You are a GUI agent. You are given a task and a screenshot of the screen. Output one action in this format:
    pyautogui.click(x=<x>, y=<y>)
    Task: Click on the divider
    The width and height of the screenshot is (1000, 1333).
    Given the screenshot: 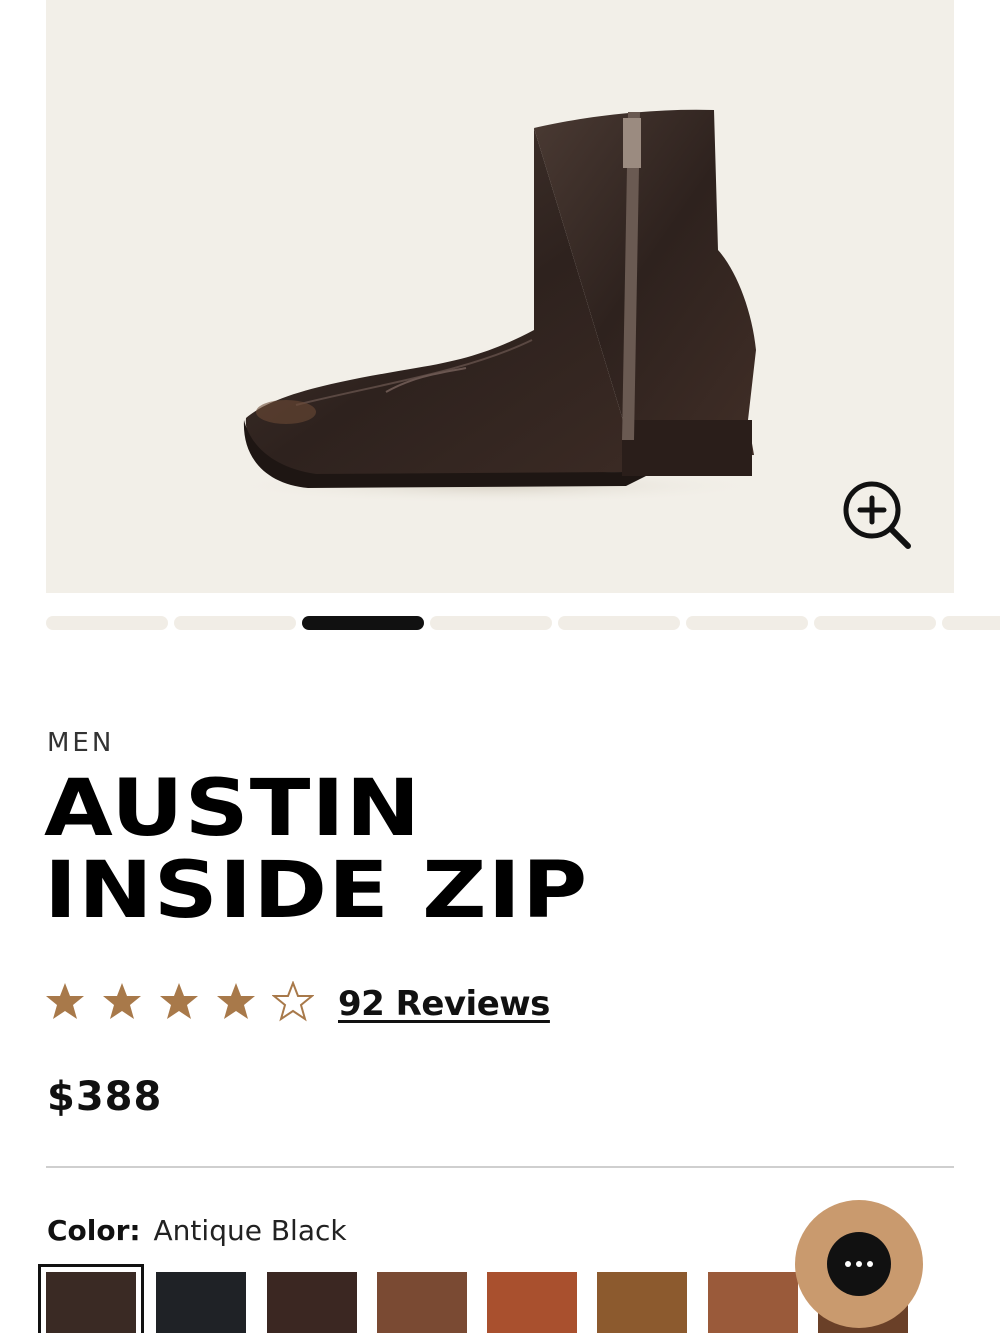 What is the action you would take?
    pyautogui.click(x=500, y=1167)
    